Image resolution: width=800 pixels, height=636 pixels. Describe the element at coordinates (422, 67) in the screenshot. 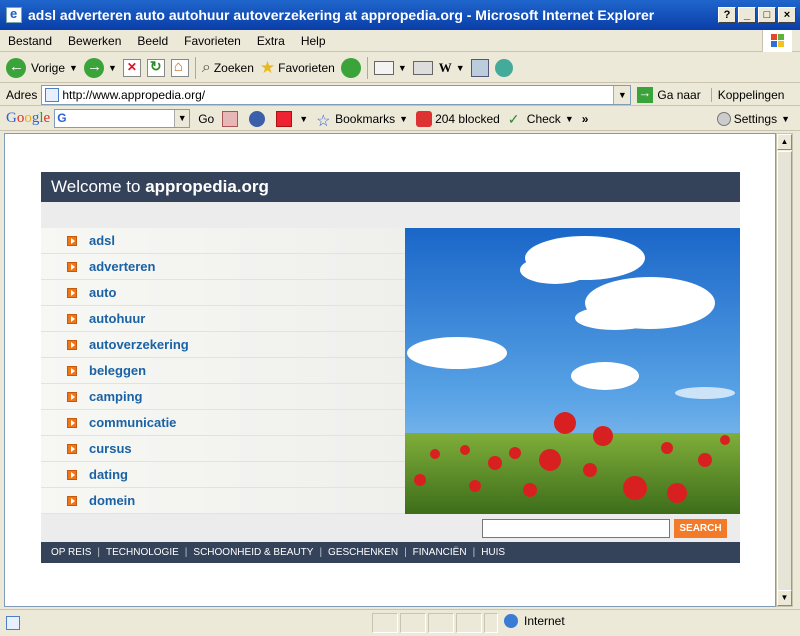

I see `print-icon` at that location.